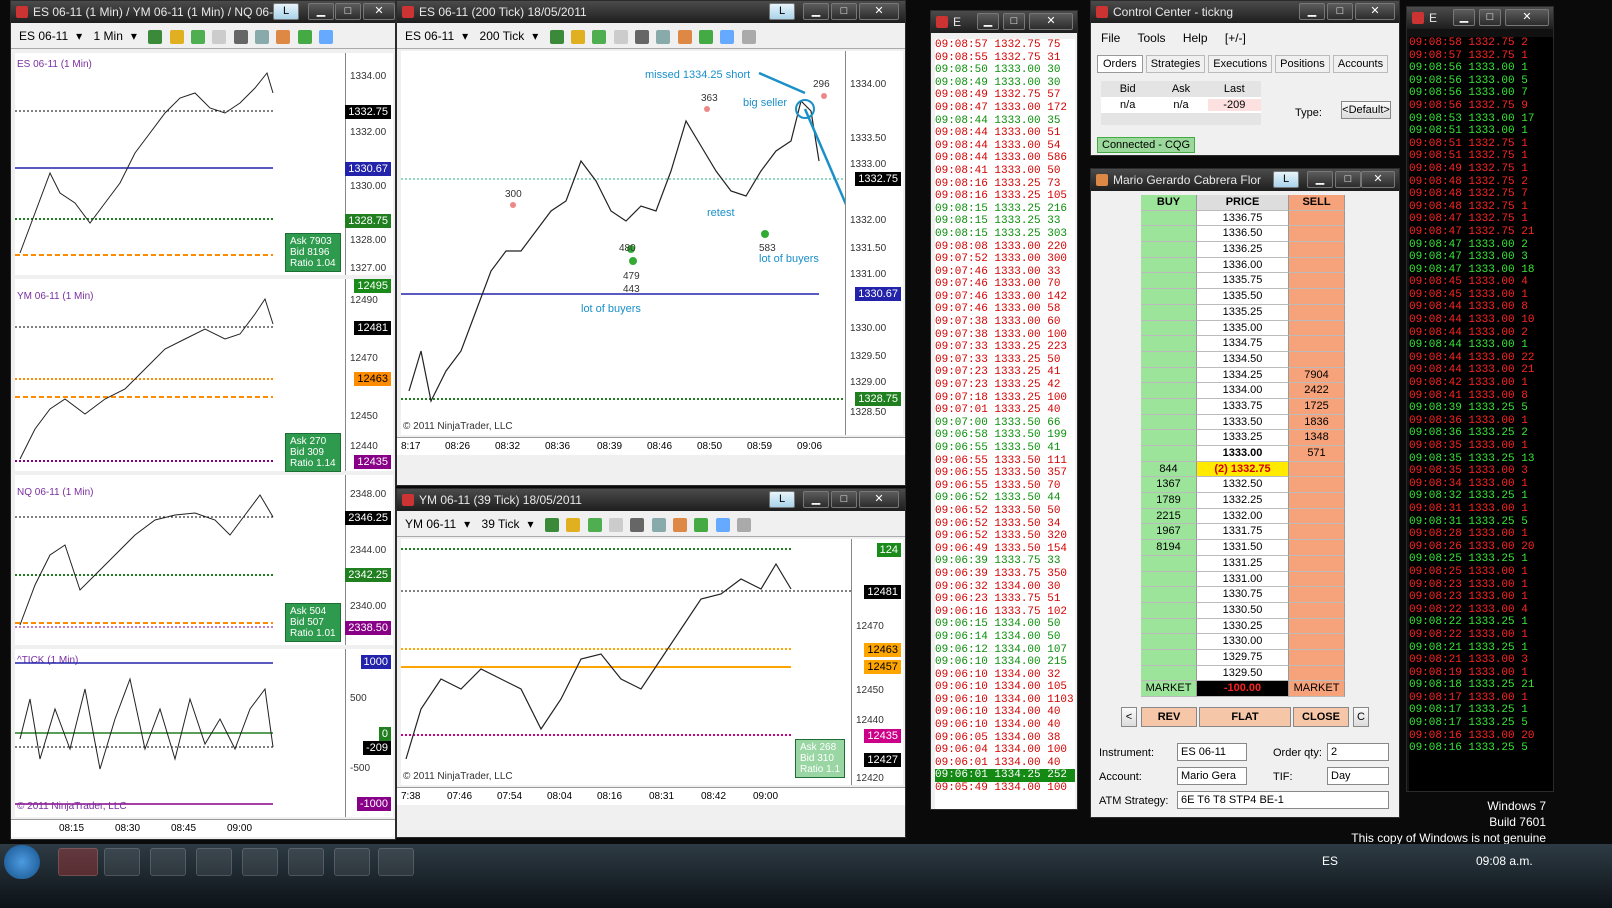 This screenshot has width=1612, height=908. Describe the element at coordinates (78, 862) in the screenshot. I see `ninjatrader-taskbar-icon` at that location.